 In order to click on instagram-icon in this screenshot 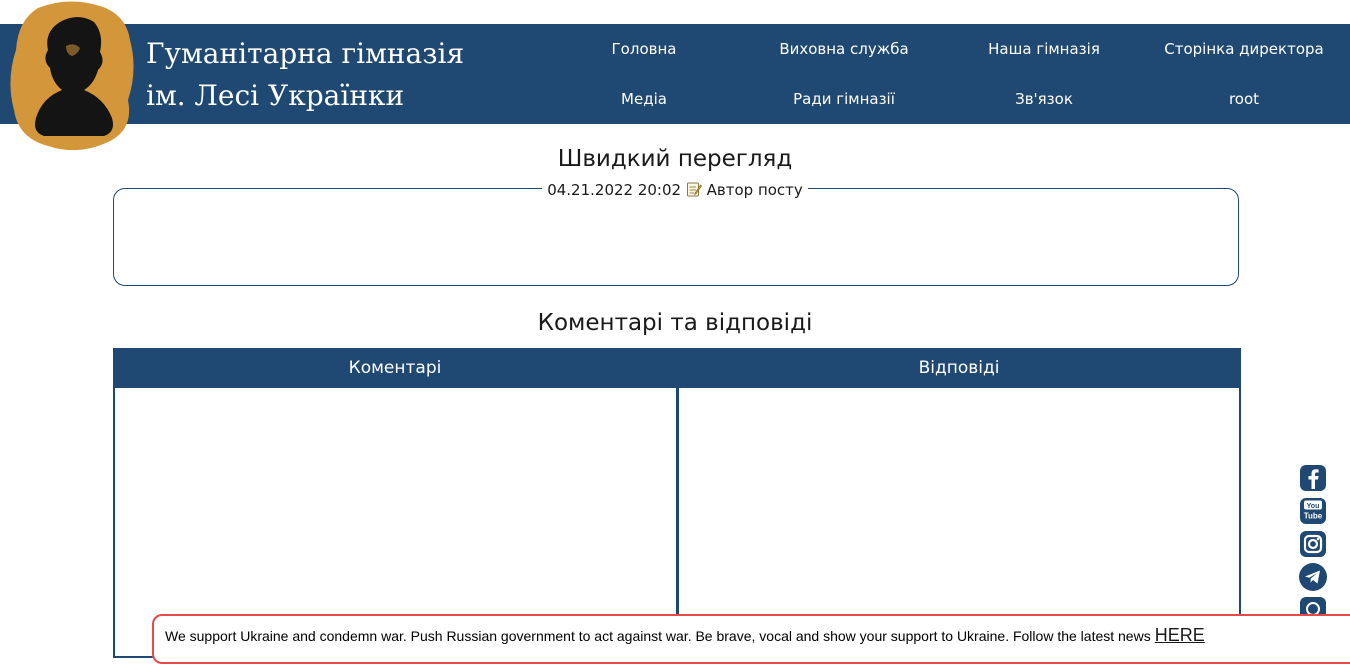, I will do `click(1313, 544)`.